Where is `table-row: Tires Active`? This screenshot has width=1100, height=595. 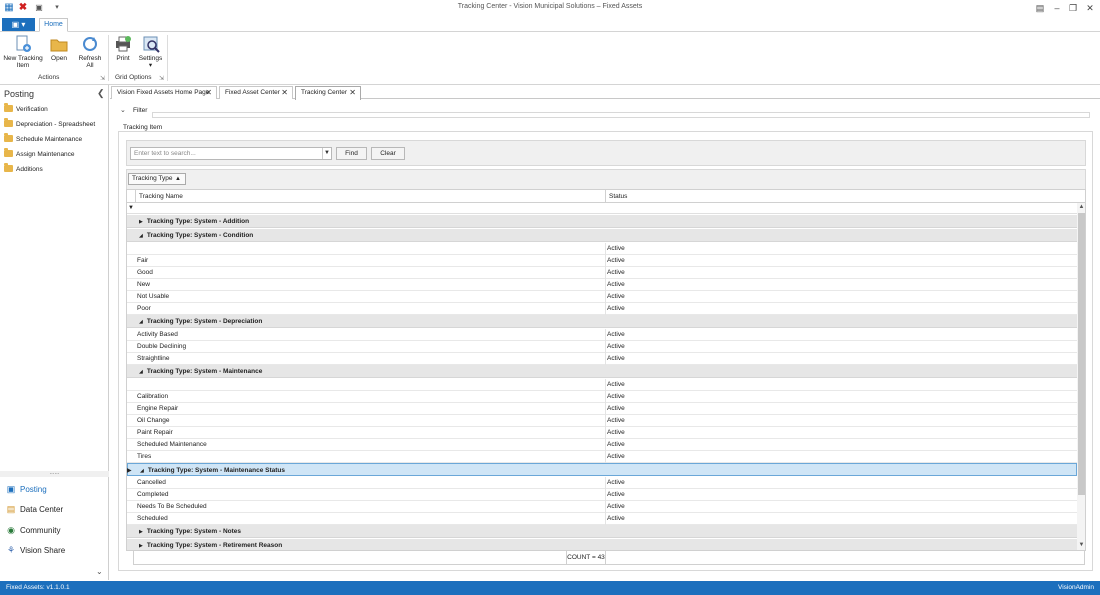 table-row: Tires Active is located at coordinates (602, 457).